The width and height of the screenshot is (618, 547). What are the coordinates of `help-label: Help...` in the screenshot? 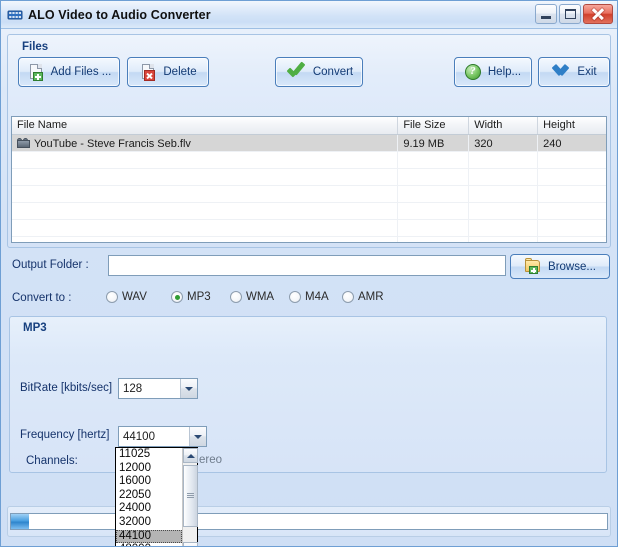 It's located at (504, 72).